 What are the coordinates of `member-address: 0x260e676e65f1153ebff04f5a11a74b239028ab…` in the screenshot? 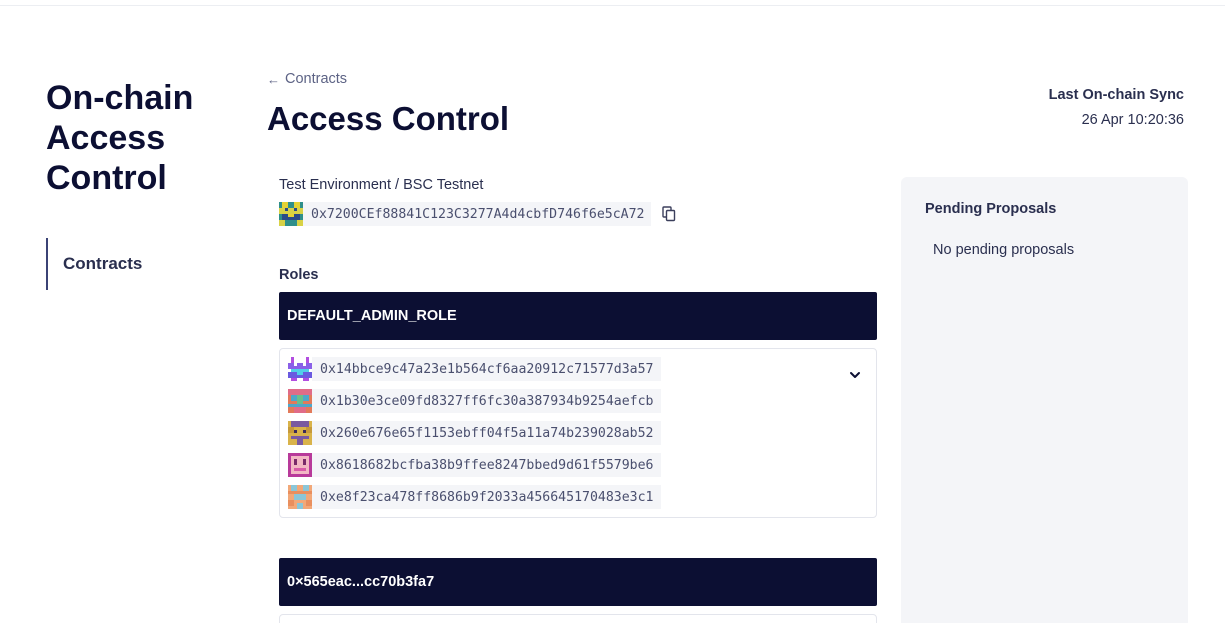 It's located at (487, 433).